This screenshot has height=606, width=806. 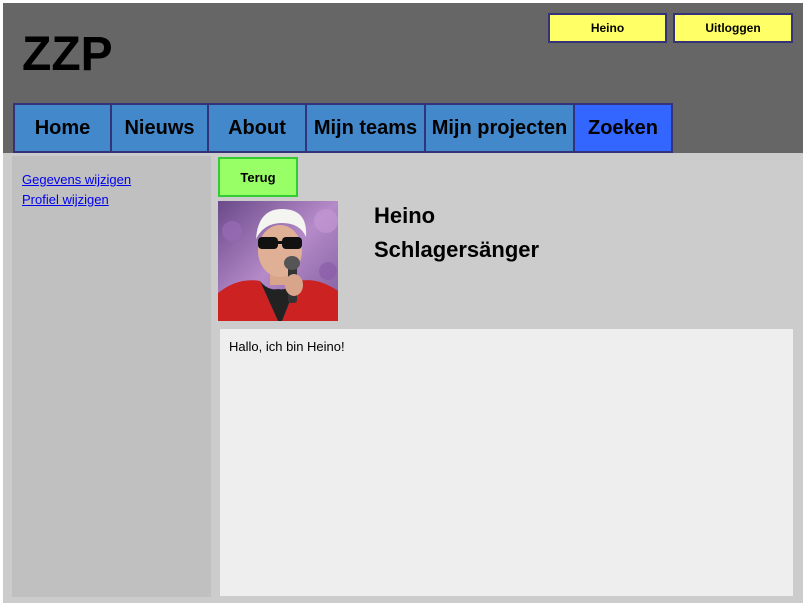 I want to click on nav-news: Nieuws, so click(x=159, y=128).